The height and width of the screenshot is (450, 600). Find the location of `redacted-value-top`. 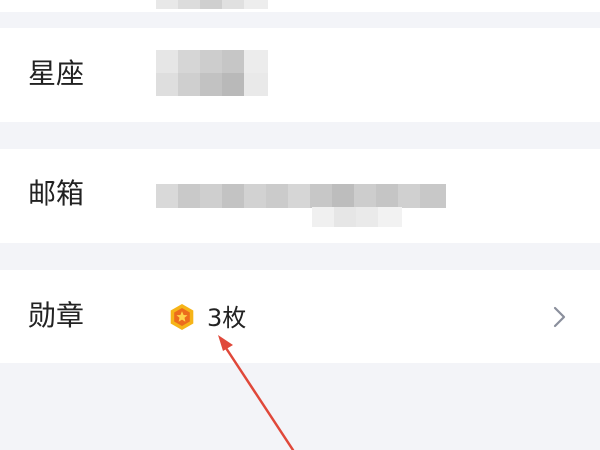

redacted-value-top is located at coordinates (212, 4).